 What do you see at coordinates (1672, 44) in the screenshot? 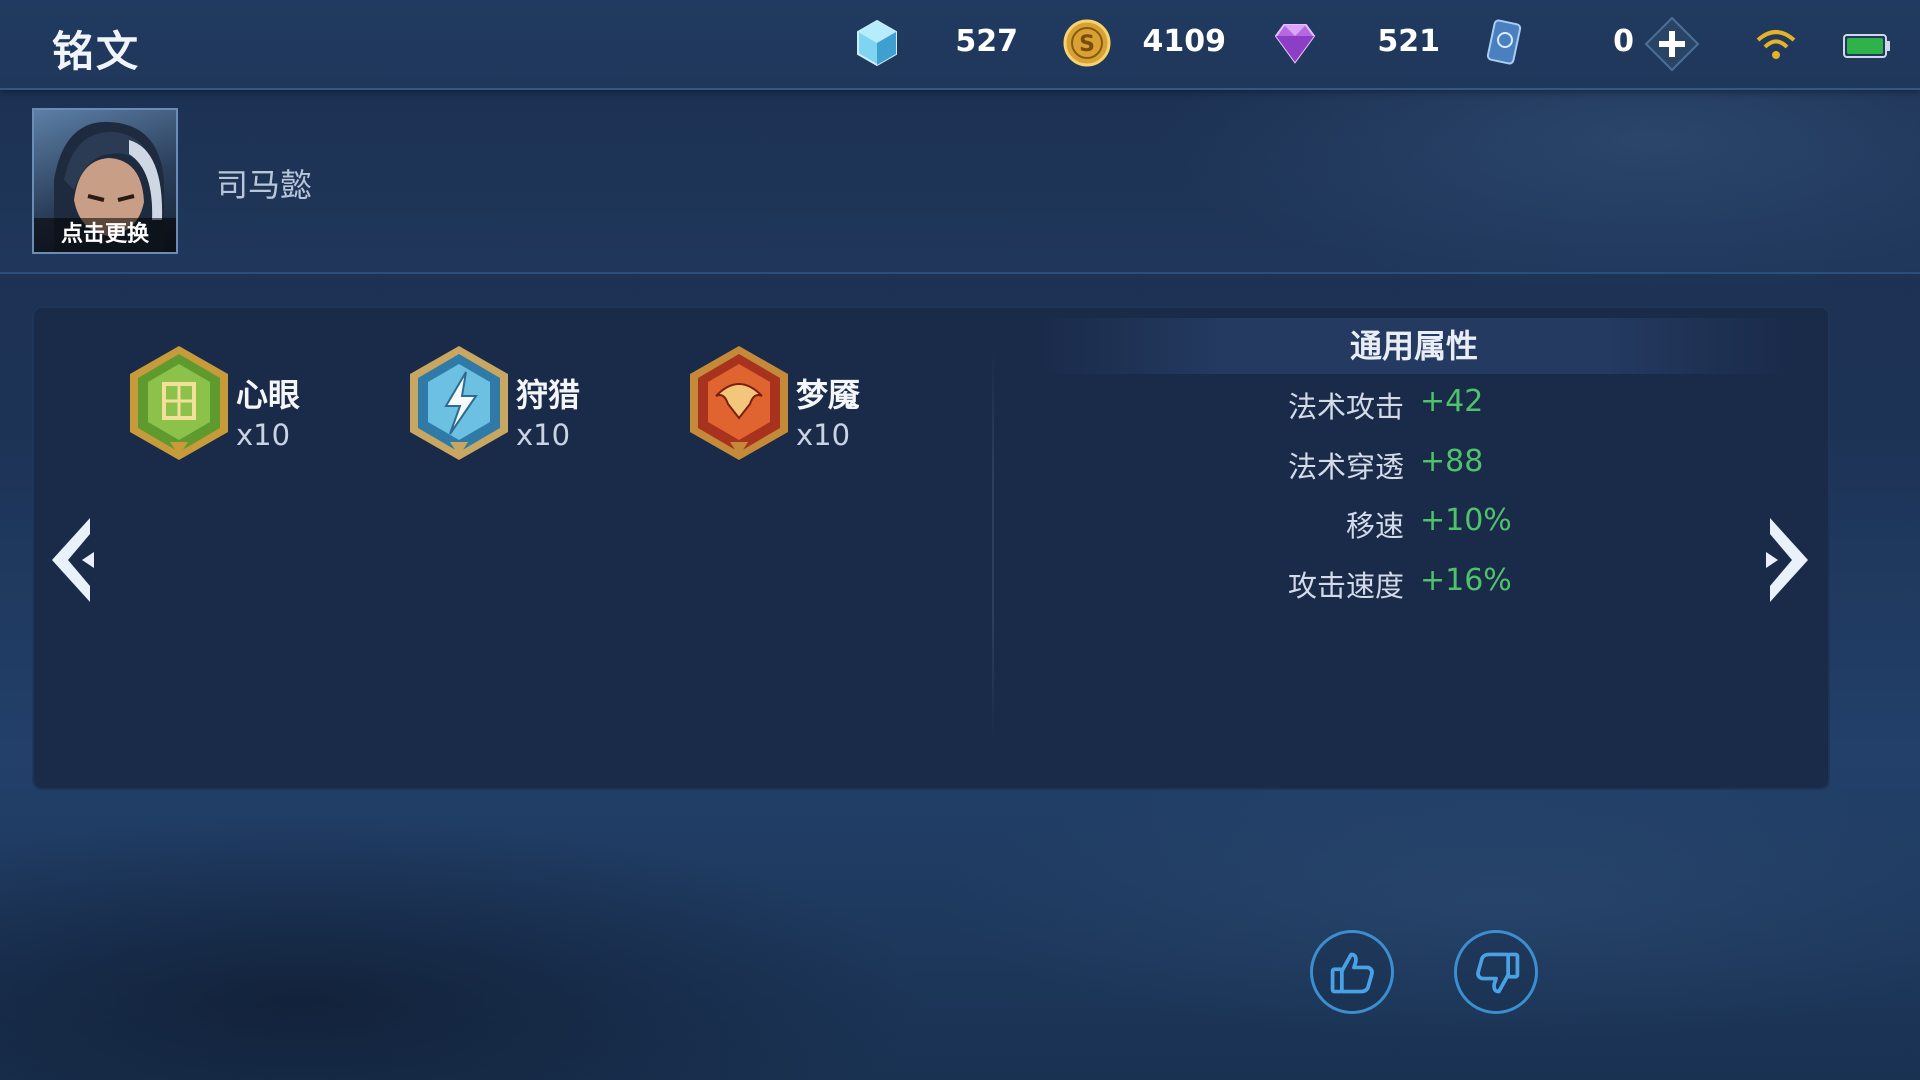
I see `plus-icon` at bounding box center [1672, 44].